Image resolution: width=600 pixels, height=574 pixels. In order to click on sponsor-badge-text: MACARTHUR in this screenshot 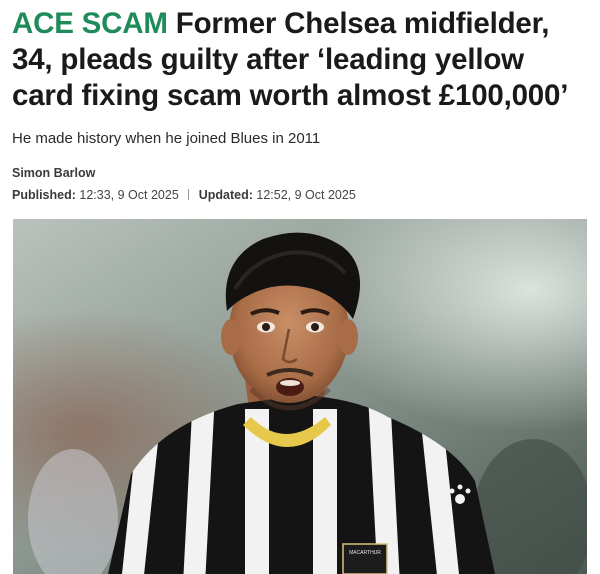, I will do `click(365, 553)`.